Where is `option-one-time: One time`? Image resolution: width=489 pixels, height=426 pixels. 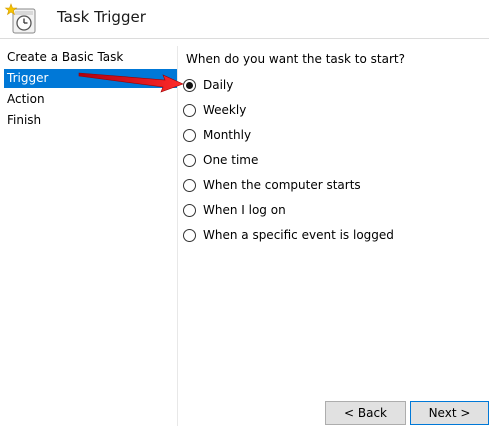
option-one-time: One time is located at coordinates (220, 160).